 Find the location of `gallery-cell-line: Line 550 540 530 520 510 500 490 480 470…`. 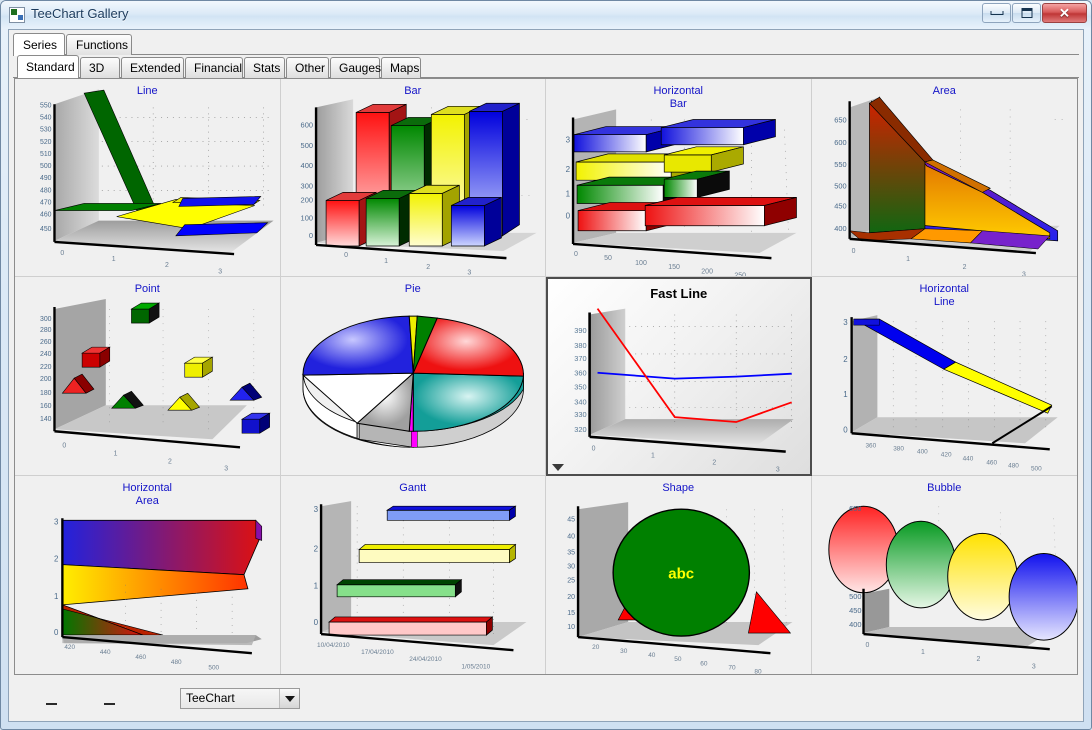

gallery-cell-line: Line 550 540 530 520 510 500 490 480 470… is located at coordinates (148, 178).